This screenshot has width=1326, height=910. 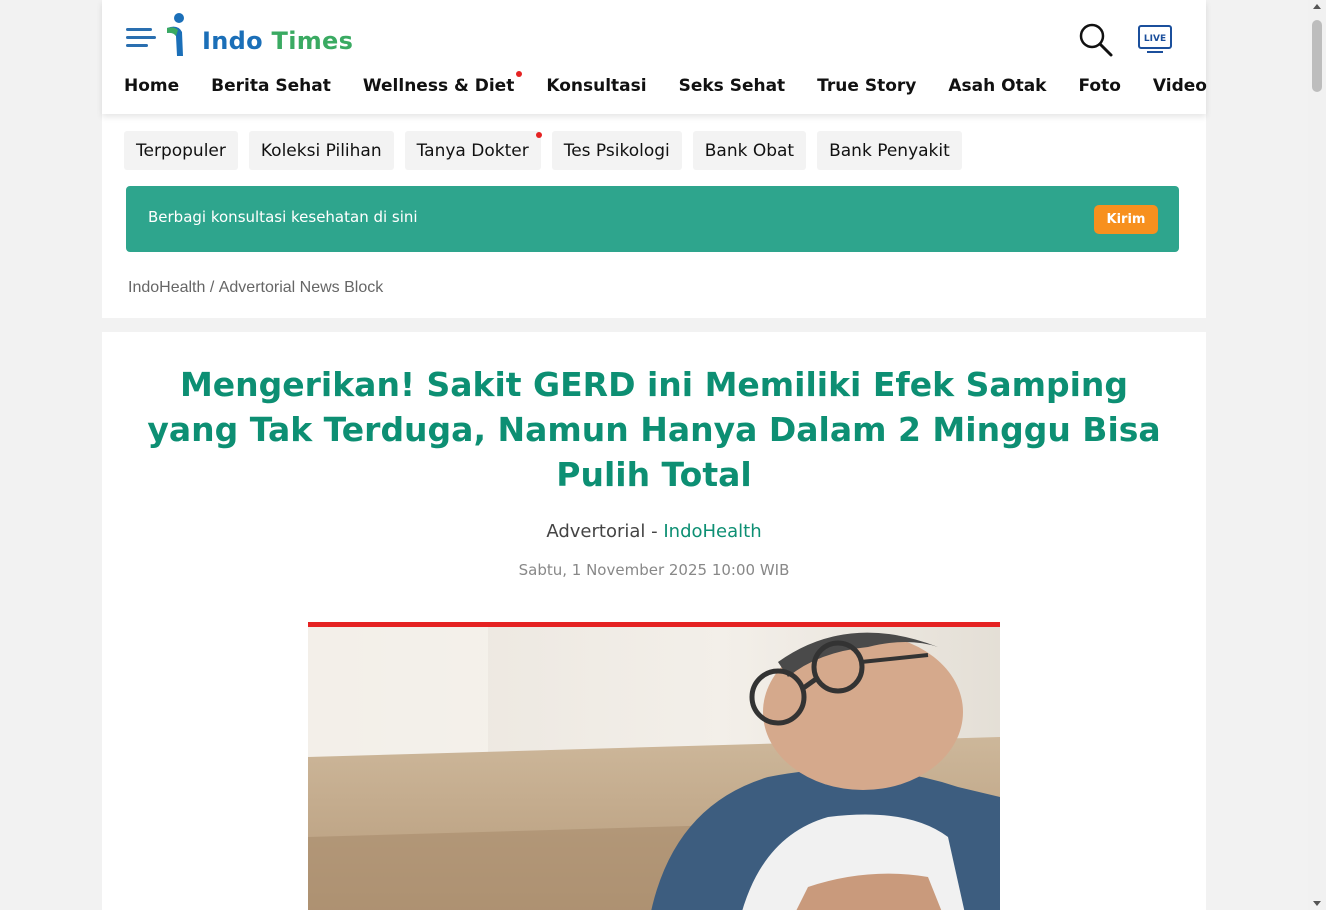 I want to click on breadcrumb-current-link: Advertorial News Block, so click(x=301, y=288).